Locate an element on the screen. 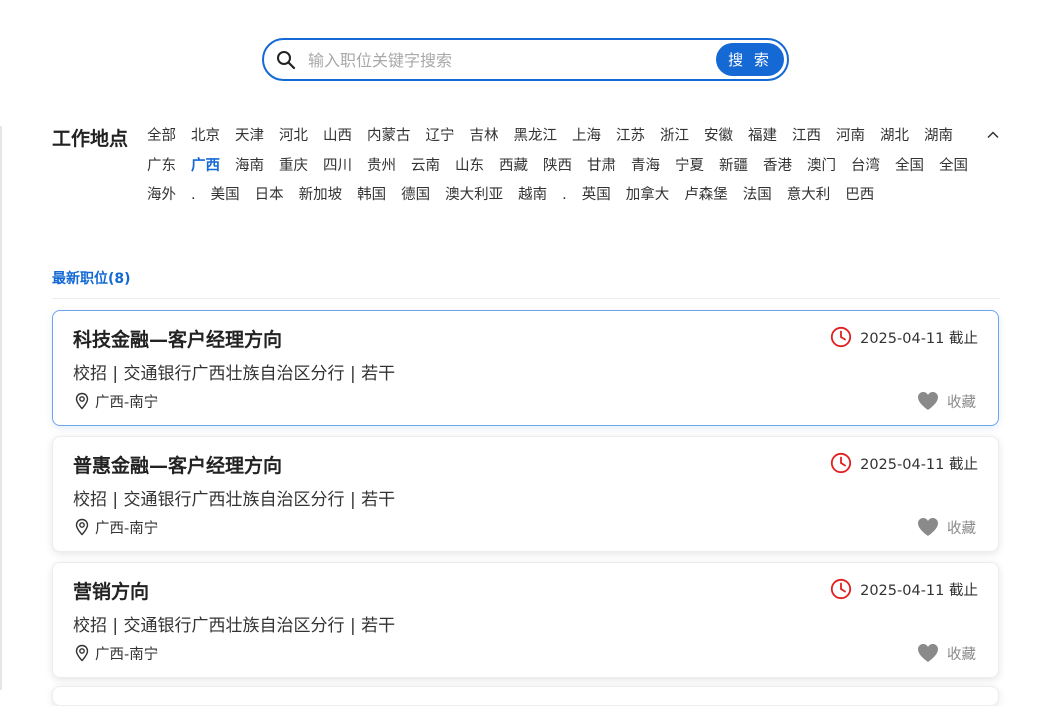 This screenshot has width=1062, height=706. location-option: 意大利 is located at coordinates (809, 197).